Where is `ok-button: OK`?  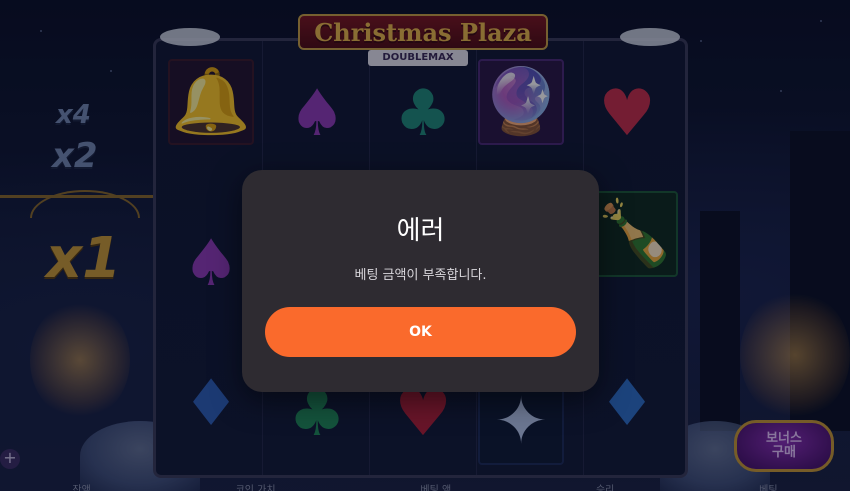
ok-button: OK is located at coordinates (420, 332).